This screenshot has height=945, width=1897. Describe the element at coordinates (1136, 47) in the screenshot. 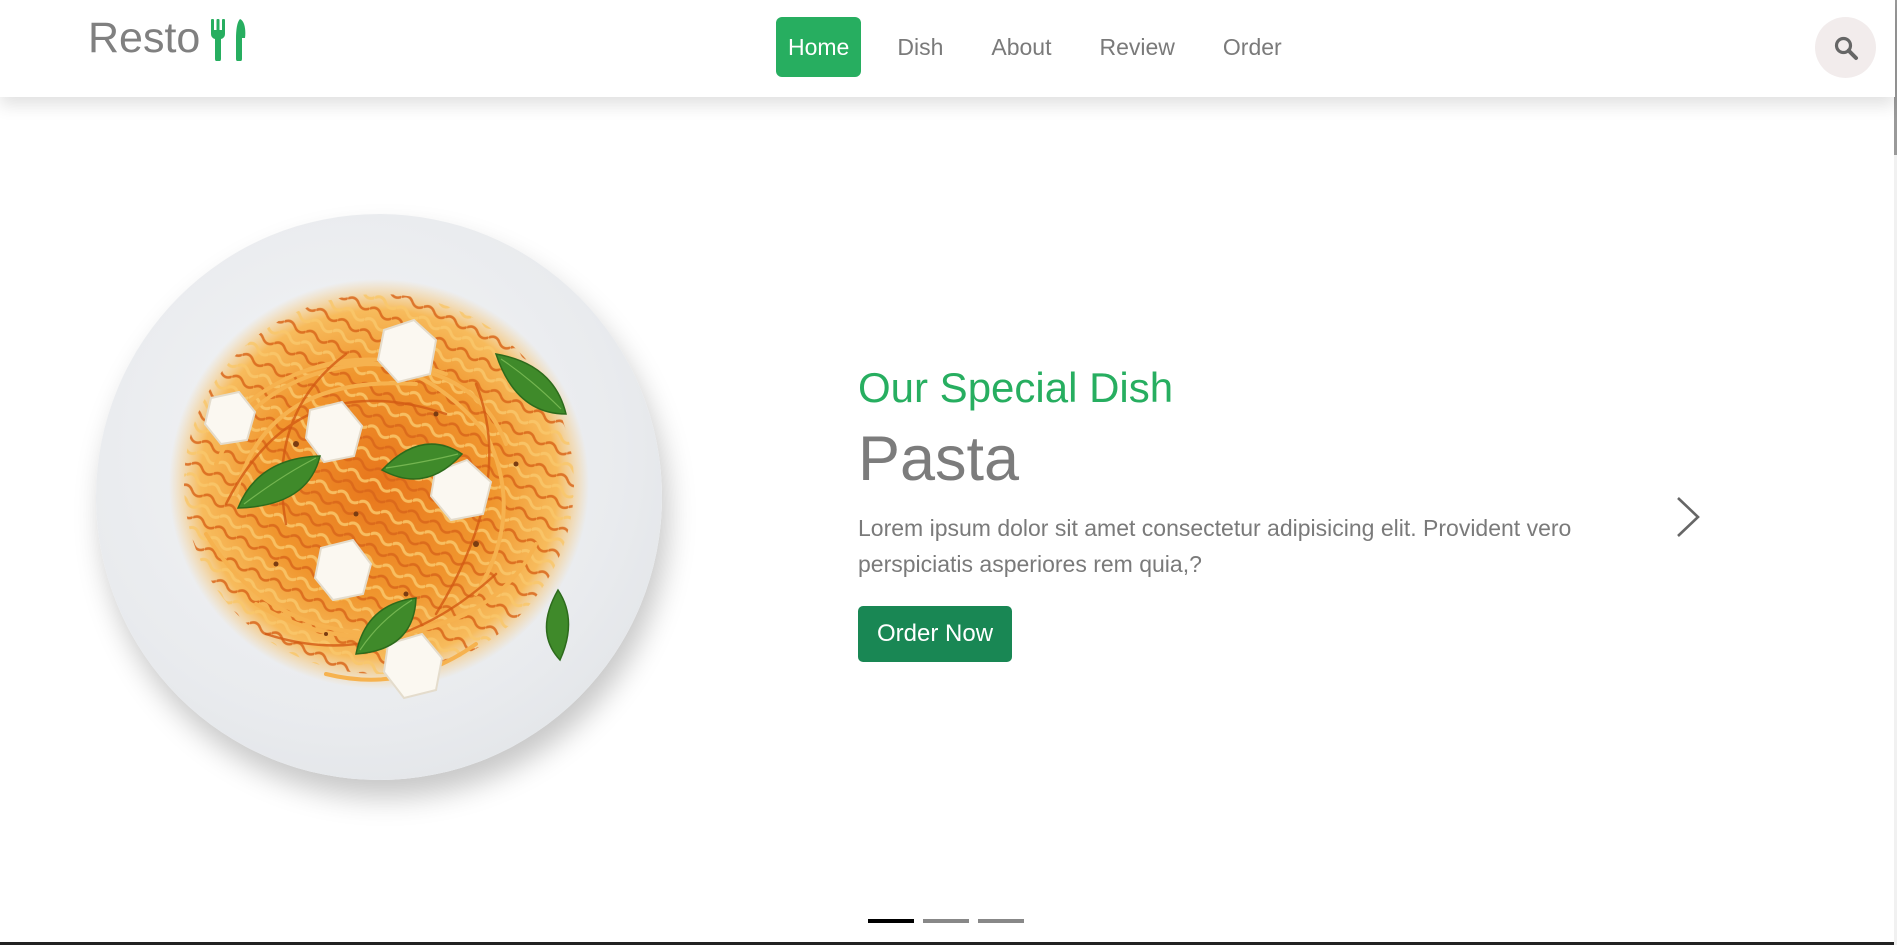

I see `nav-review: Review` at that location.